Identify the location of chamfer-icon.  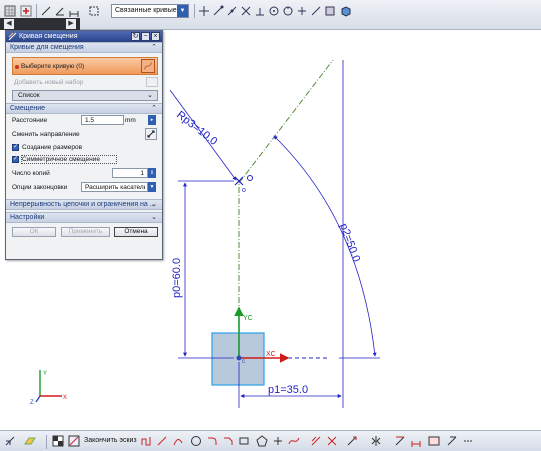
(228, 441).